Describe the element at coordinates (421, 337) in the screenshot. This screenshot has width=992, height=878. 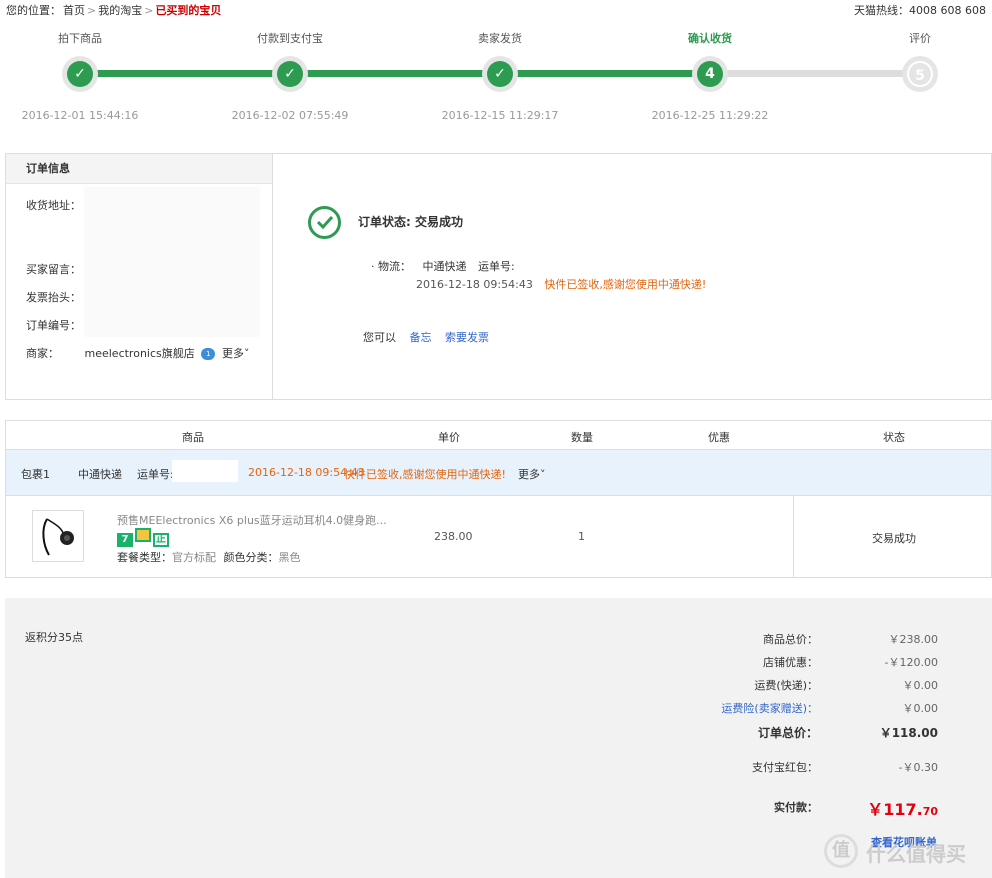
I see `note-link: 备忘` at that location.